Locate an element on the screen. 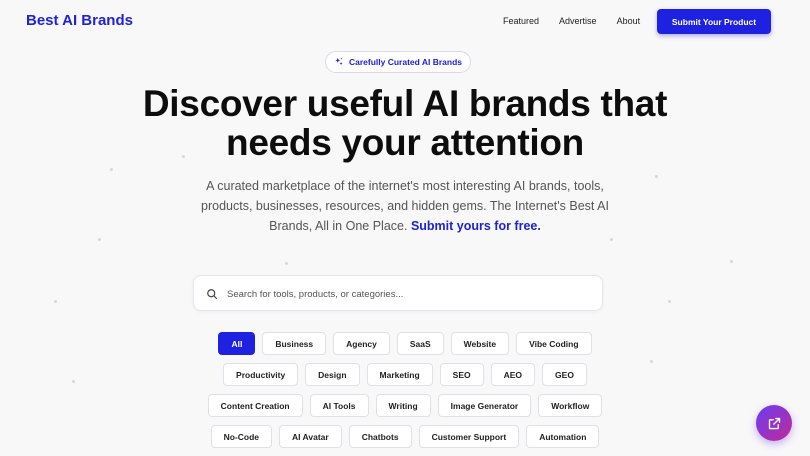 The image size is (810, 456). category-marketing: Marketing is located at coordinates (399, 374).